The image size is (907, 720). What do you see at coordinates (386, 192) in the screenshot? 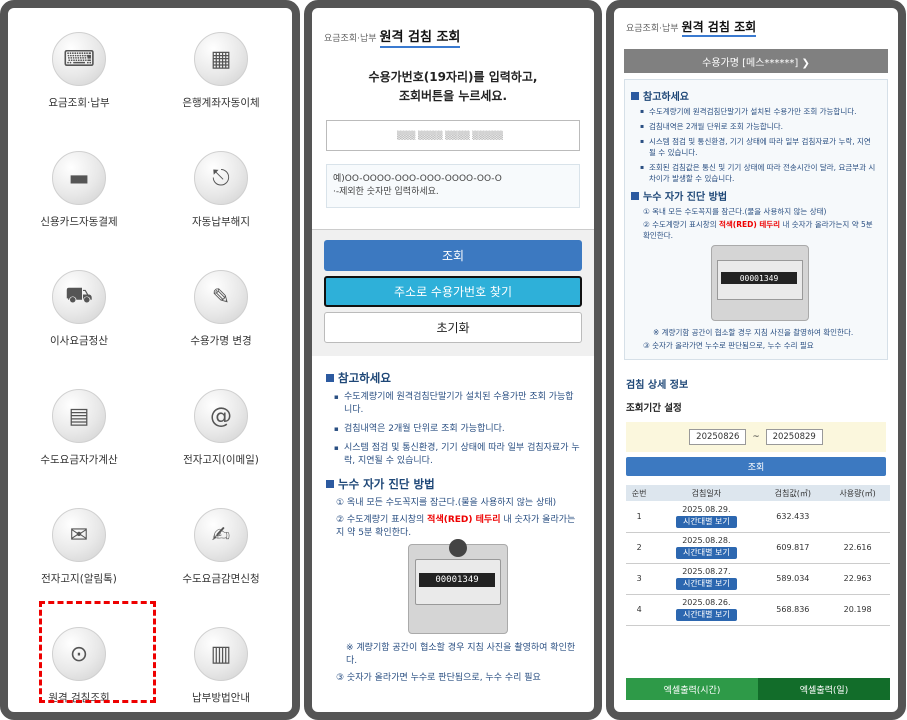
I see `example-hint: ·-제외한 숫자만 입력하세요.` at bounding box center [386, 192].